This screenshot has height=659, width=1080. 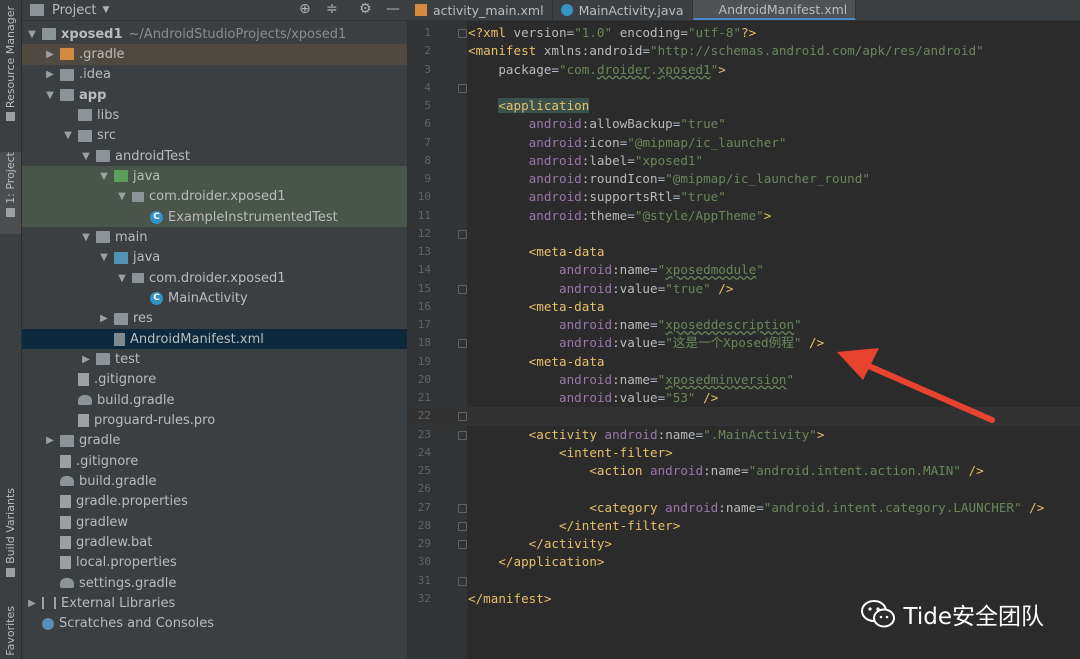 I want to click on tree-item: ▼ androidTest, so click(x=214, y=156).